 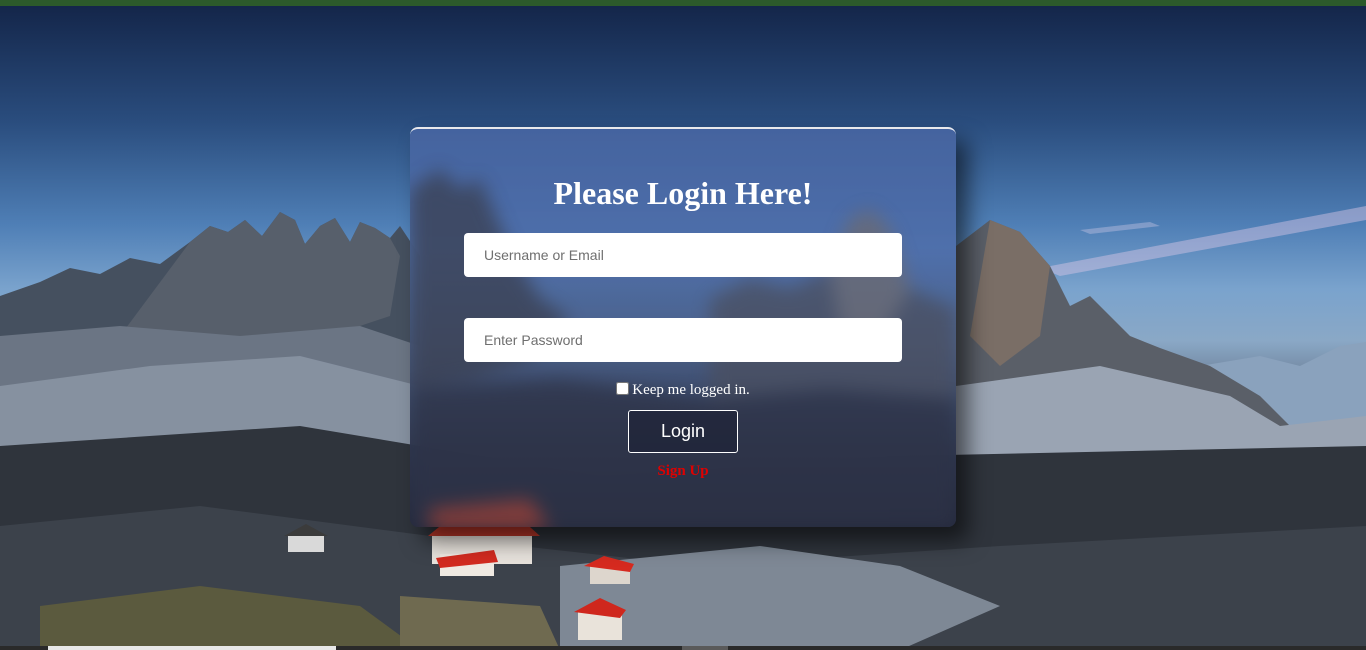 What do you see at coordinates (683, 431) in the screenshot?
I see `login-button: Login` at bounding box center [683, 431].